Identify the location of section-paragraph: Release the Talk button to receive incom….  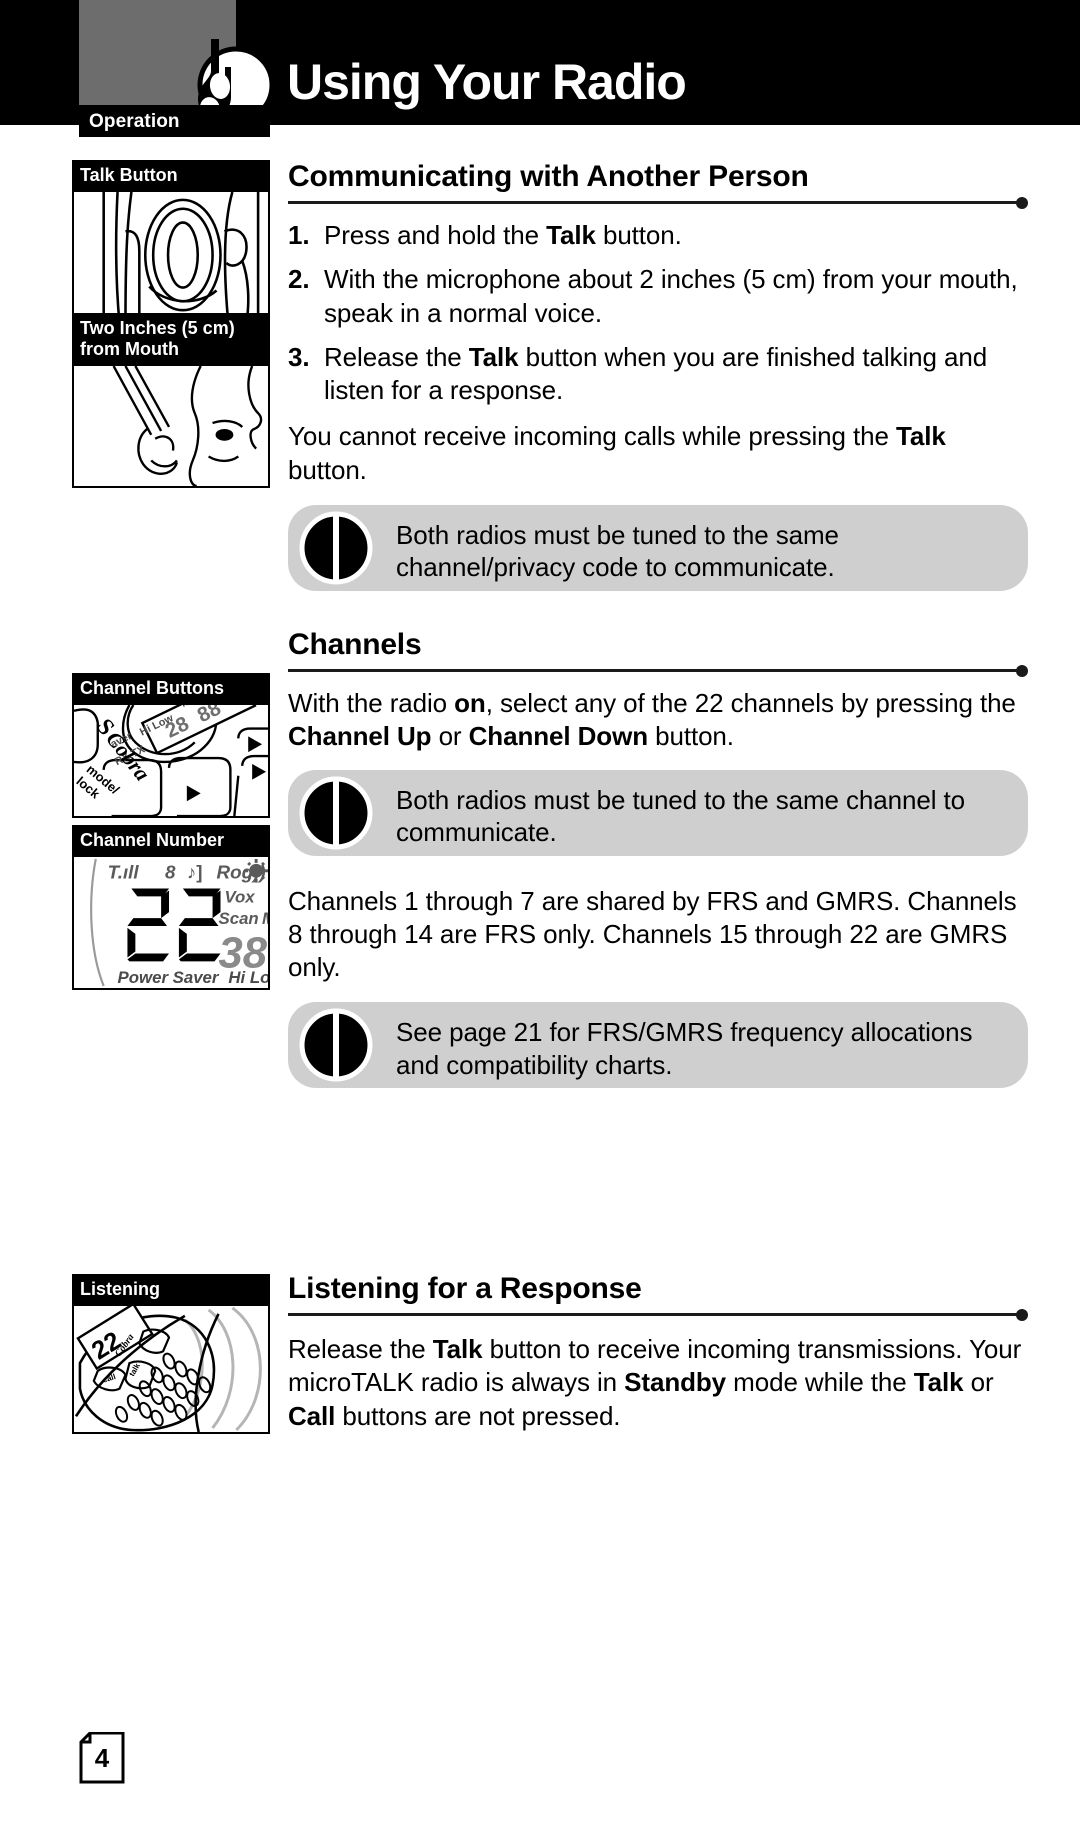
(655, 1382).